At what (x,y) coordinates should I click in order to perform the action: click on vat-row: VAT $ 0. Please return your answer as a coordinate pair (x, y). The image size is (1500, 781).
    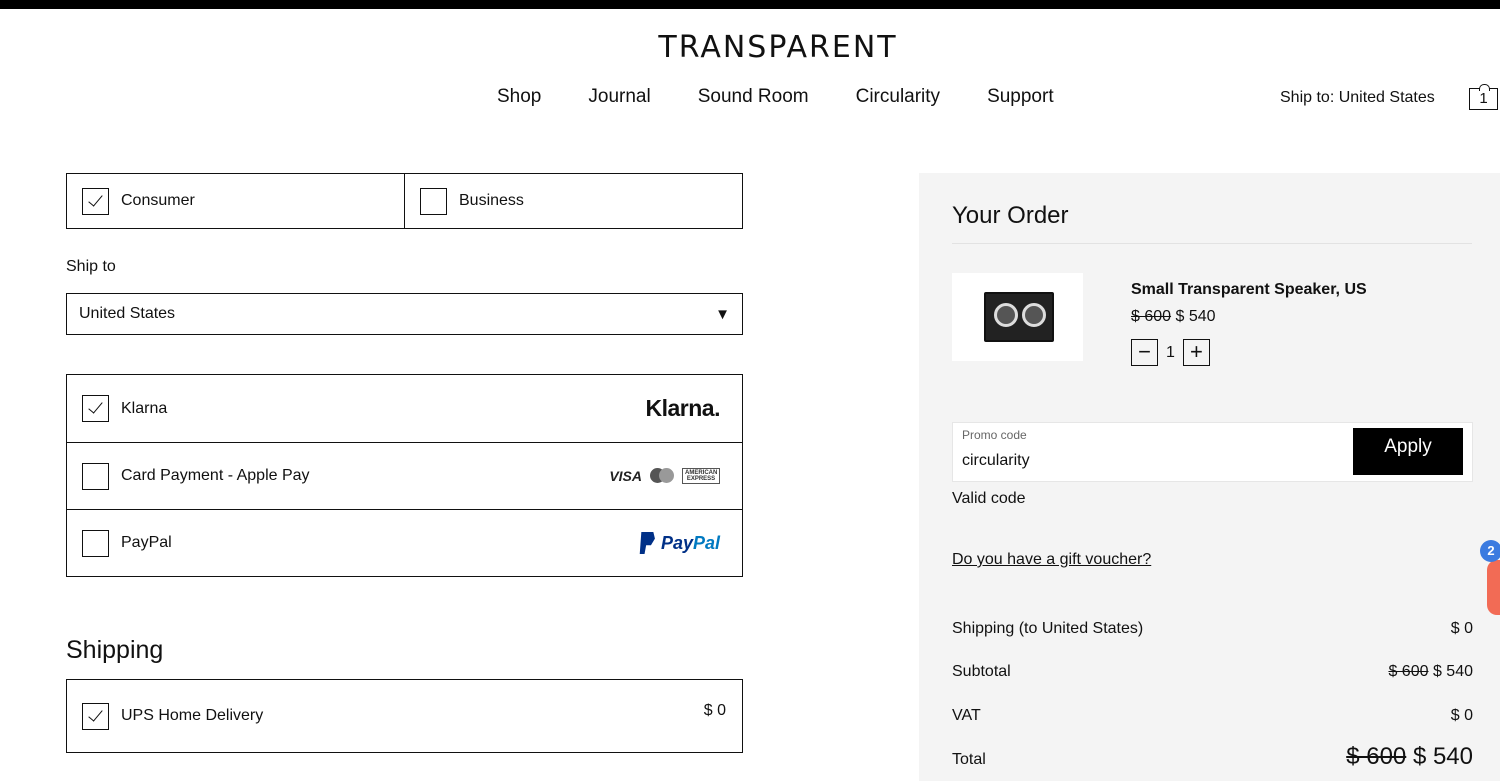
    Looking at the image, I should click on (1212, 716).